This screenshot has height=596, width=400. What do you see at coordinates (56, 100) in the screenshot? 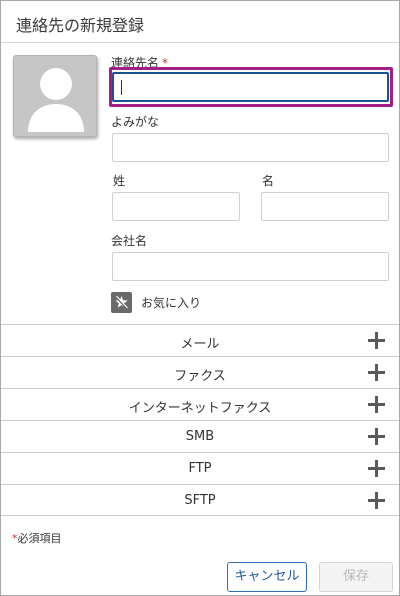
I see `person-silhouette-icon` at bounding box center [56, 100].